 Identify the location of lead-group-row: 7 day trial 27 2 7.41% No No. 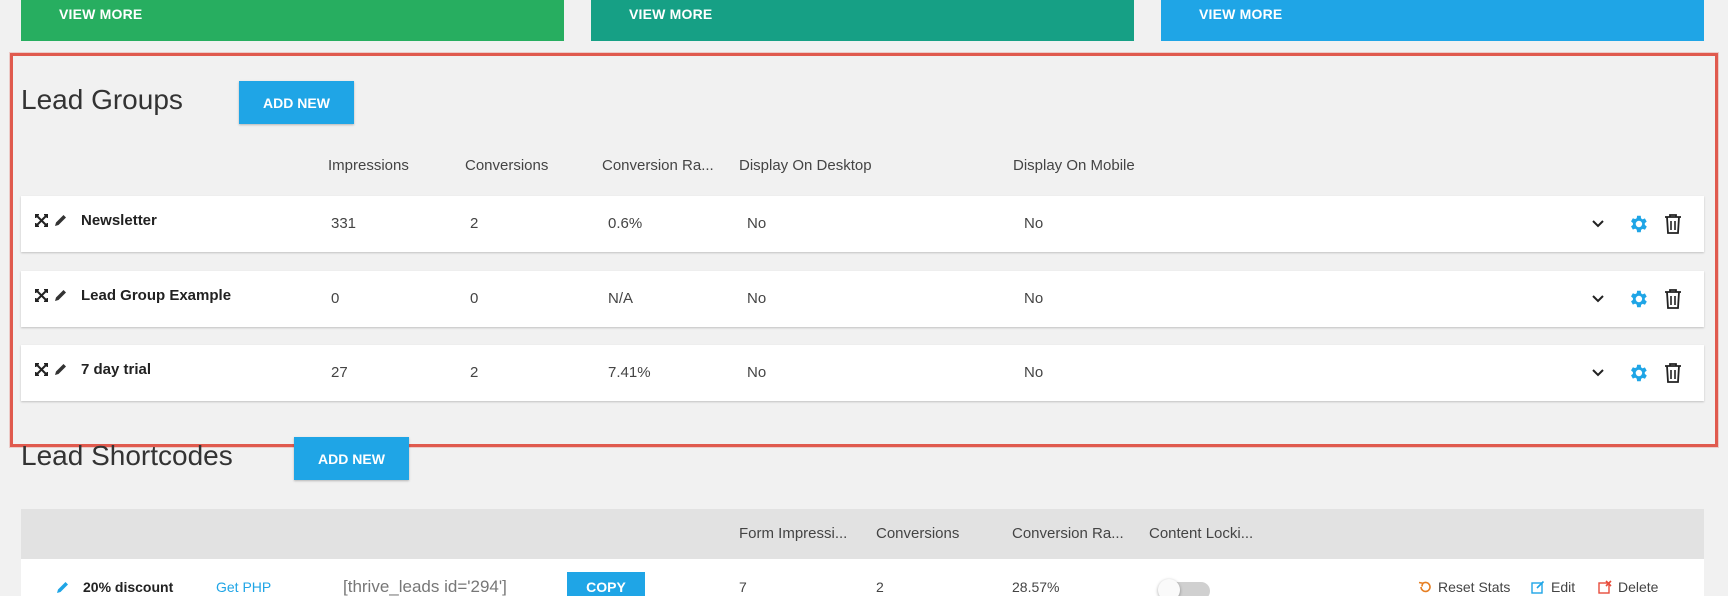
(862, 373).